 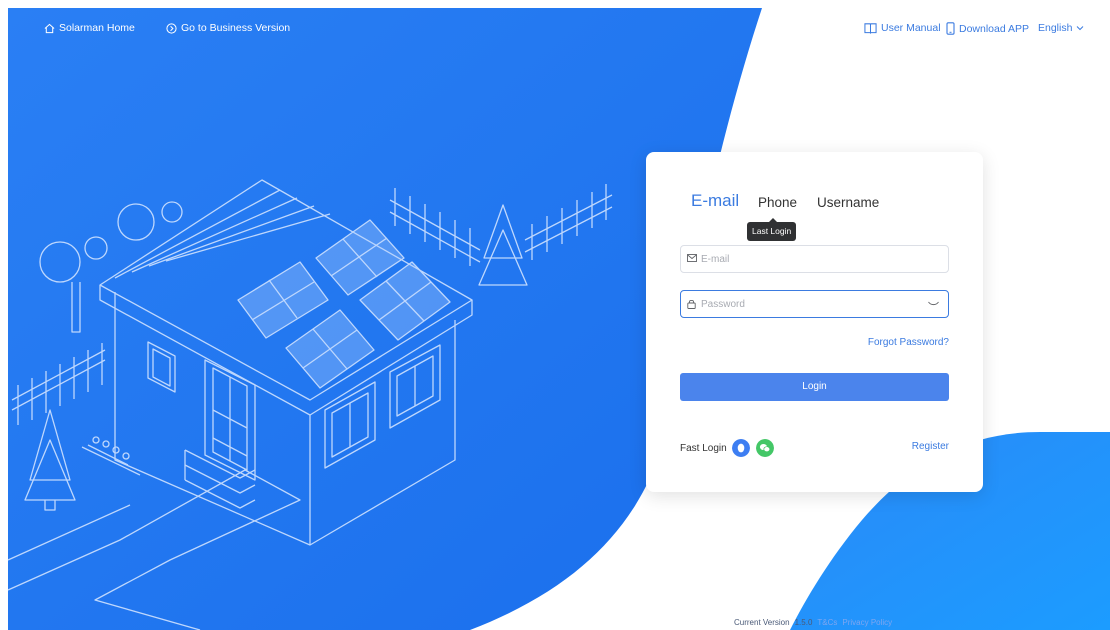 What do you see at coordinates (814, 387) in the screenshot?
I see `login-button: Login` at bounding box center [814, 387].